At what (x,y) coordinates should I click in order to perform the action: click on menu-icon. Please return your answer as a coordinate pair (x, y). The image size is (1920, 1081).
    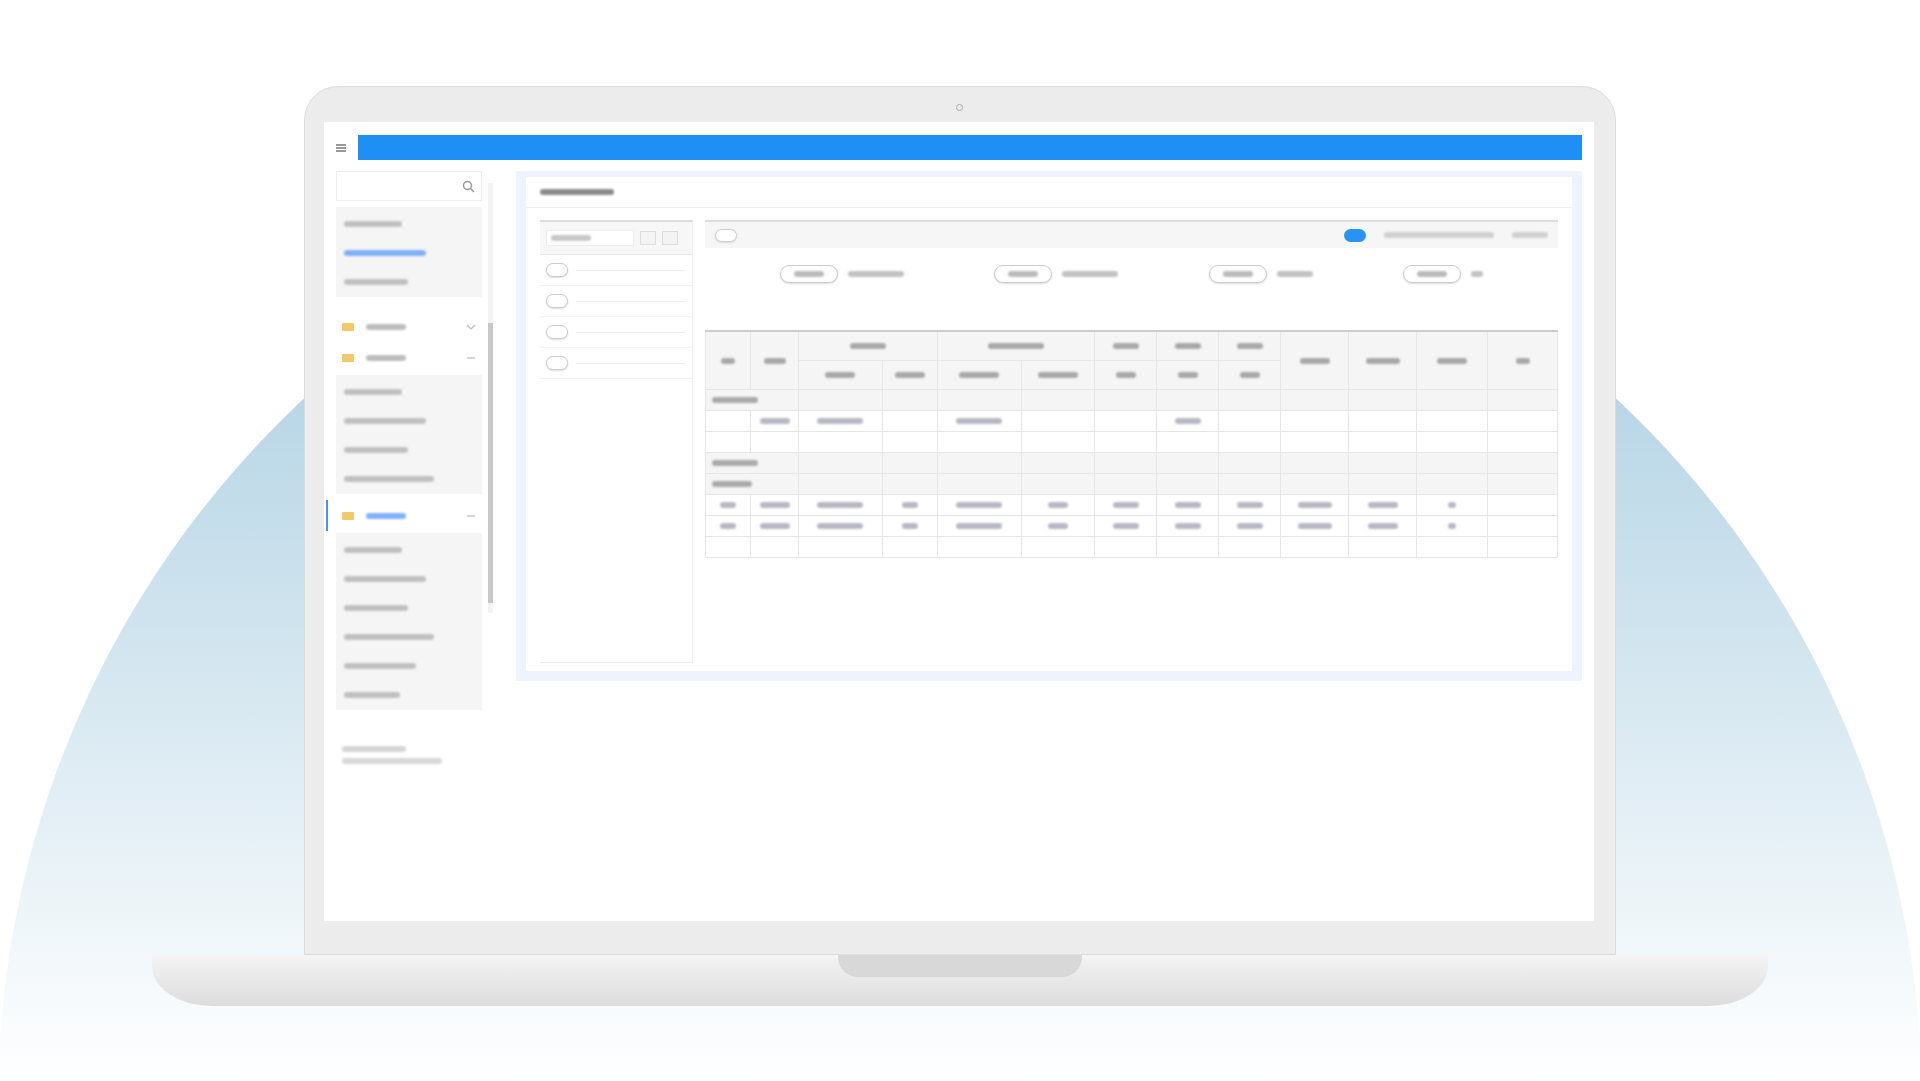
    Looking at the image, I should click on (341, 147).